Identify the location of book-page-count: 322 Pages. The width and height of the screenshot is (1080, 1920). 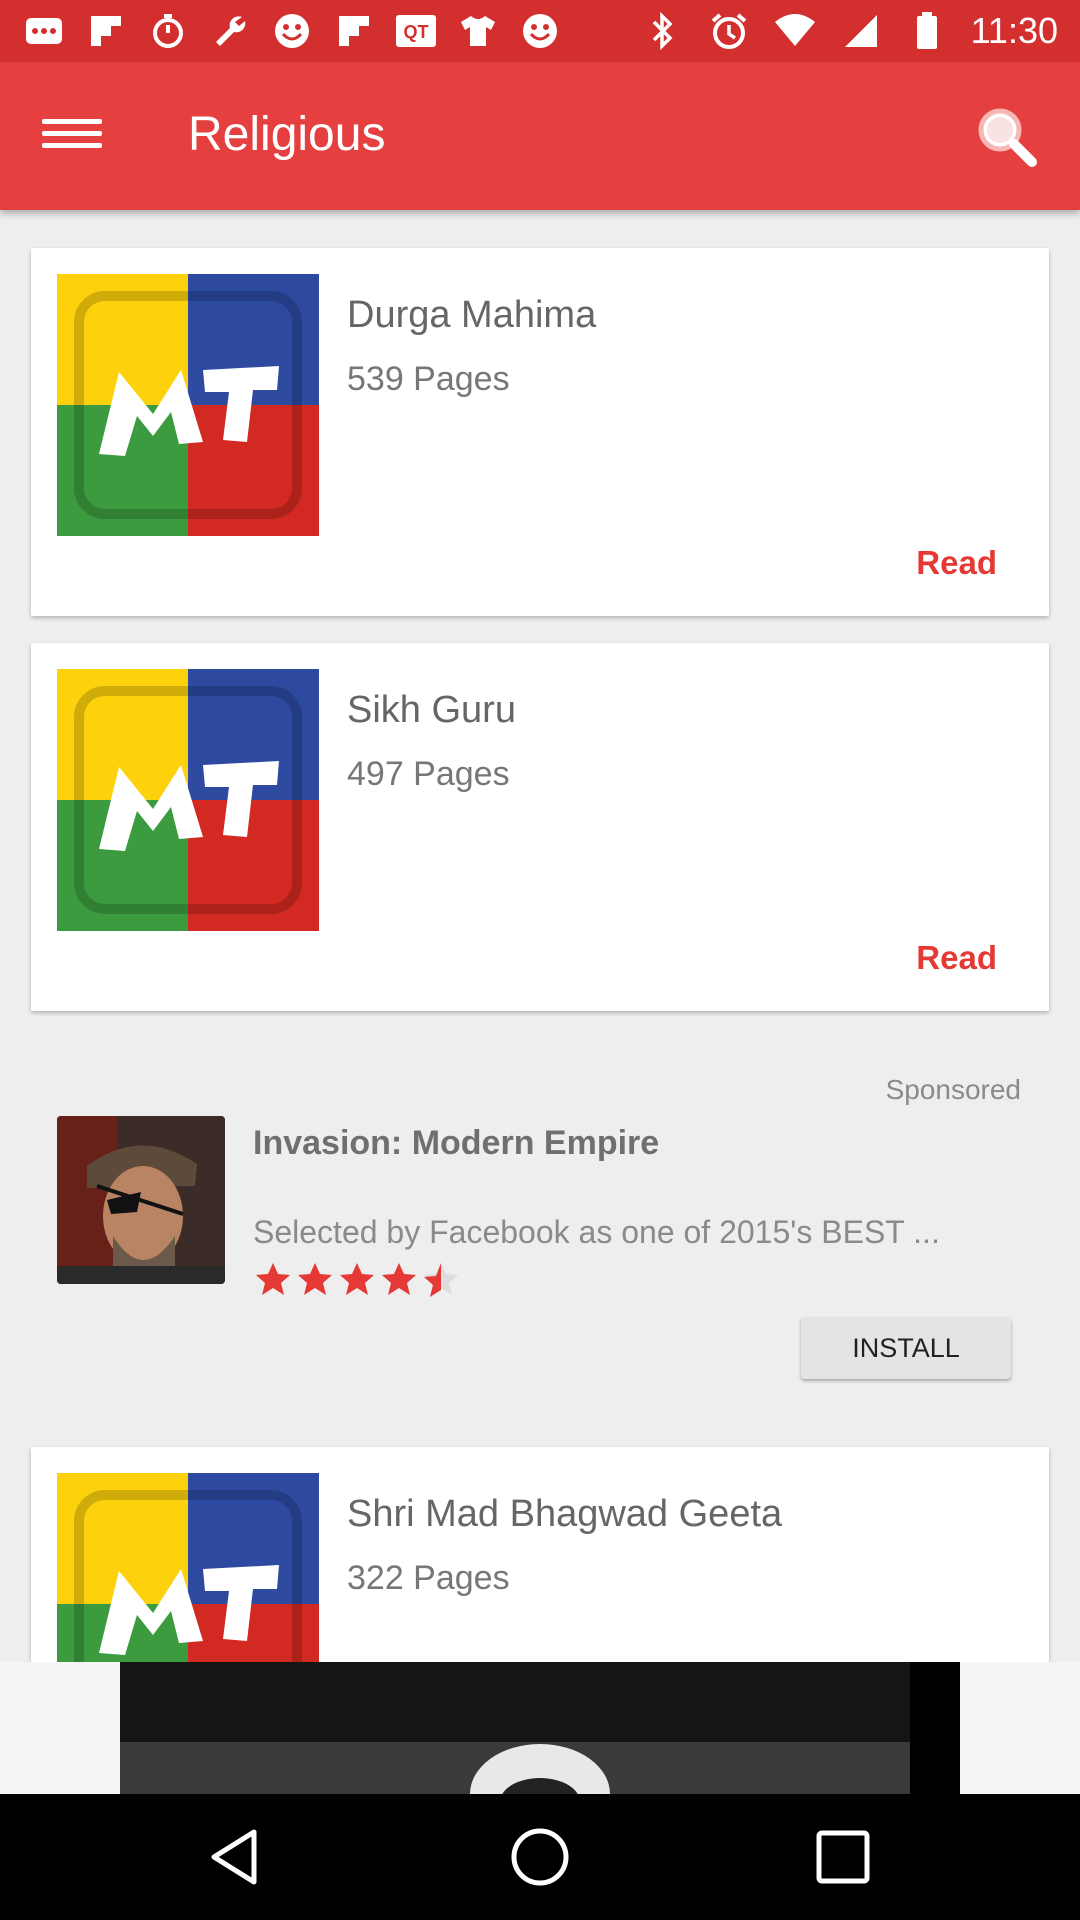
(428, 1578).